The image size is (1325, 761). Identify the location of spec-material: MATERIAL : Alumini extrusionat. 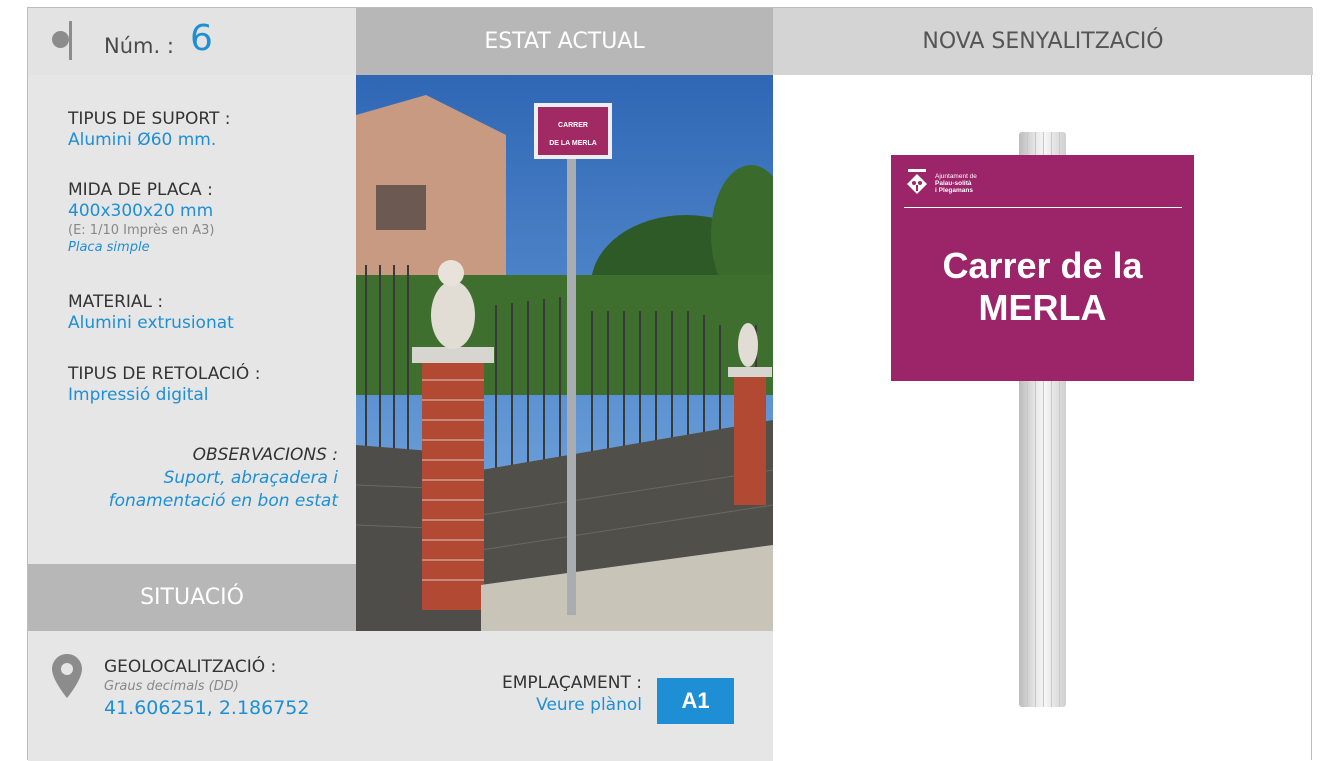
(151, 313).